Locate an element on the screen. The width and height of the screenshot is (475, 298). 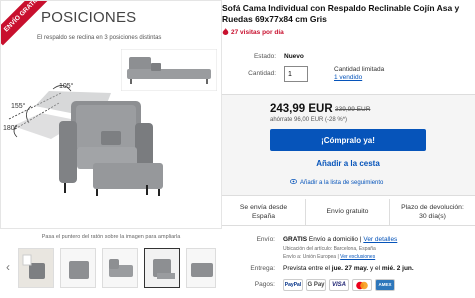
ships-to: Envío a: Unión Europea | Ver exclusiones is located at coordinates (329, 257).